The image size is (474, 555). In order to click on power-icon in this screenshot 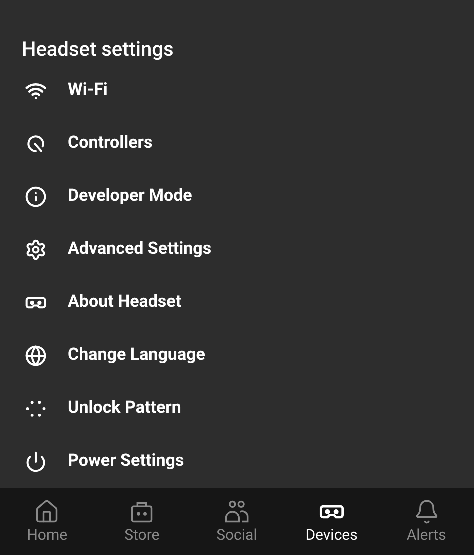, I will do `click(36, 461)`.